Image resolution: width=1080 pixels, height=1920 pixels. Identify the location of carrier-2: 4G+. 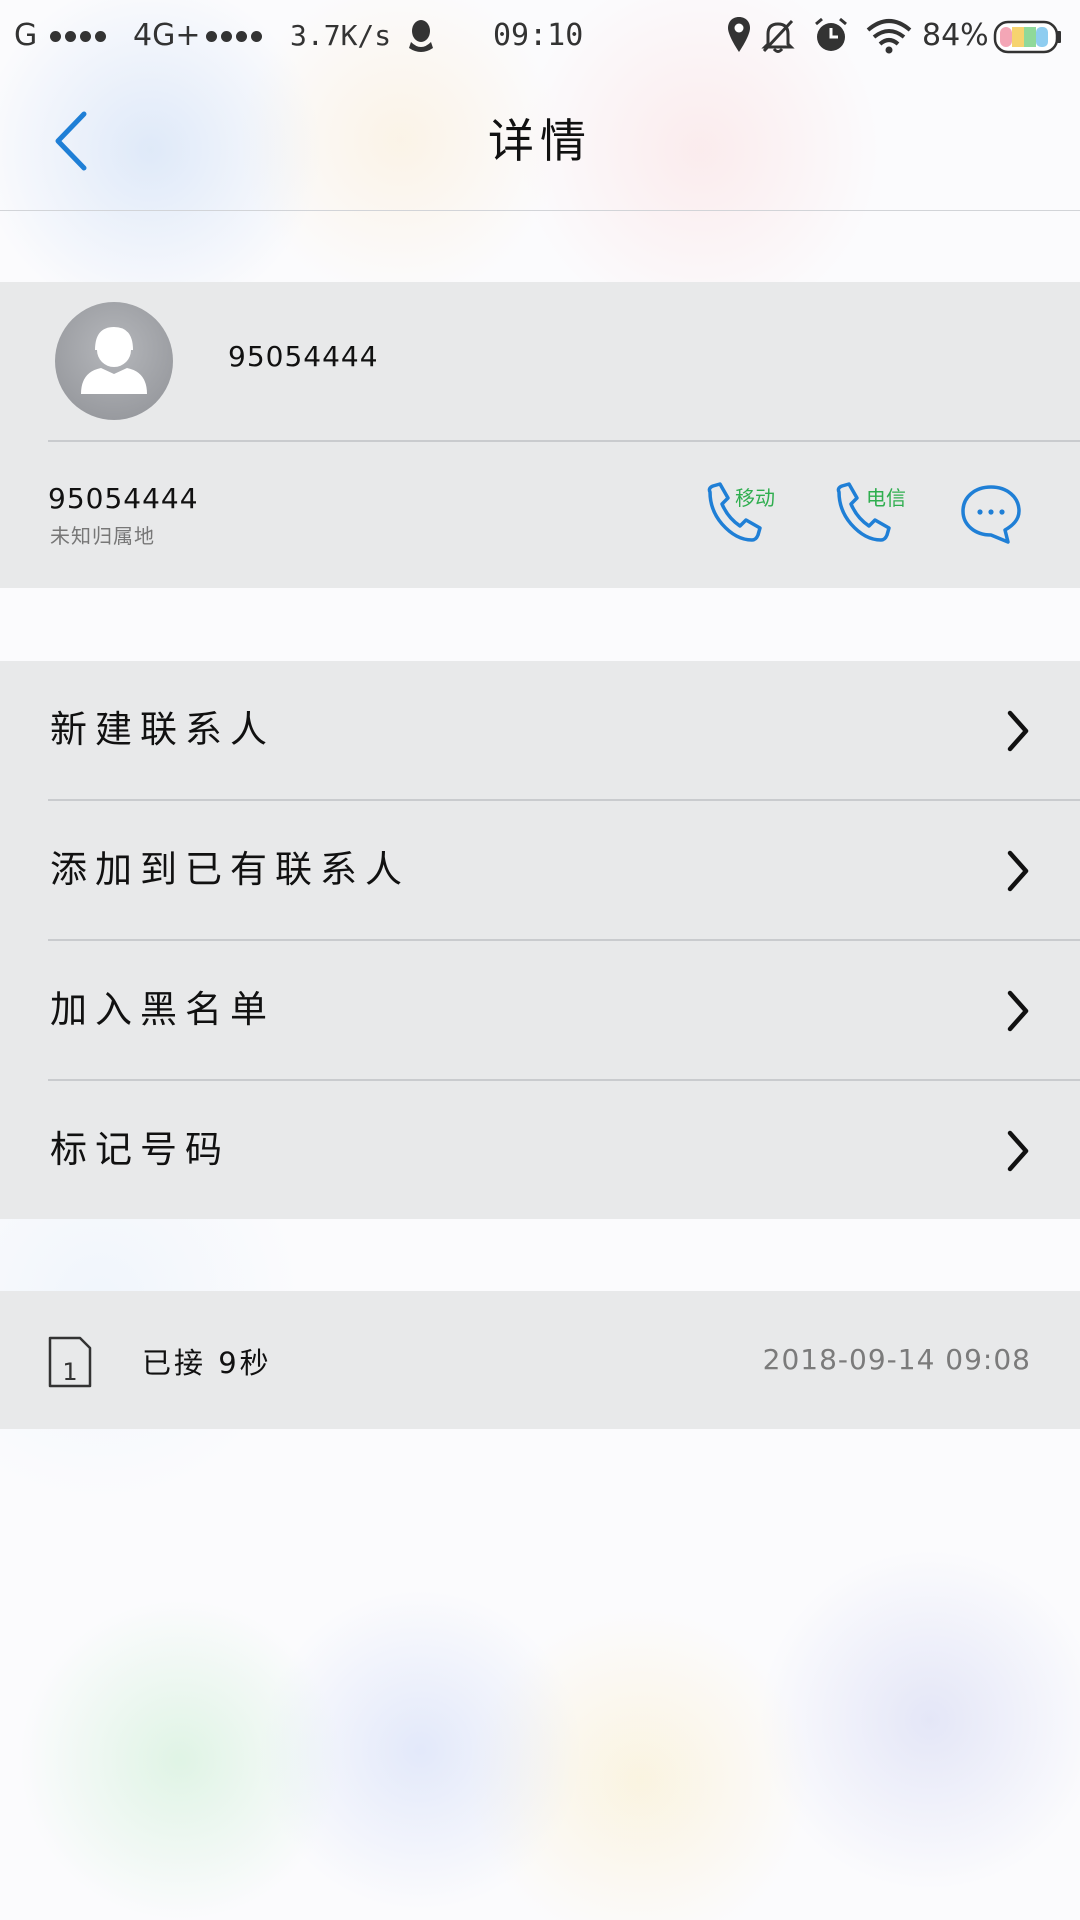
(167, 35).